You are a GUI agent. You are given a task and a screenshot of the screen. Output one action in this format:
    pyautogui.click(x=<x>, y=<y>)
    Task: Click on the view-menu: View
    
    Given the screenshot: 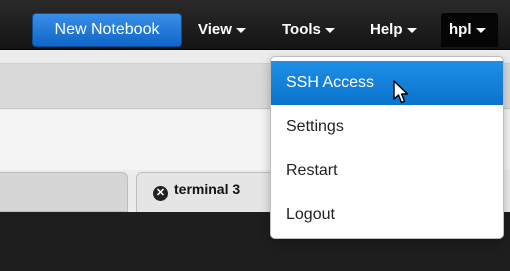 What is the action you would take?
    pyautogui.click(x=222, y=30)
    